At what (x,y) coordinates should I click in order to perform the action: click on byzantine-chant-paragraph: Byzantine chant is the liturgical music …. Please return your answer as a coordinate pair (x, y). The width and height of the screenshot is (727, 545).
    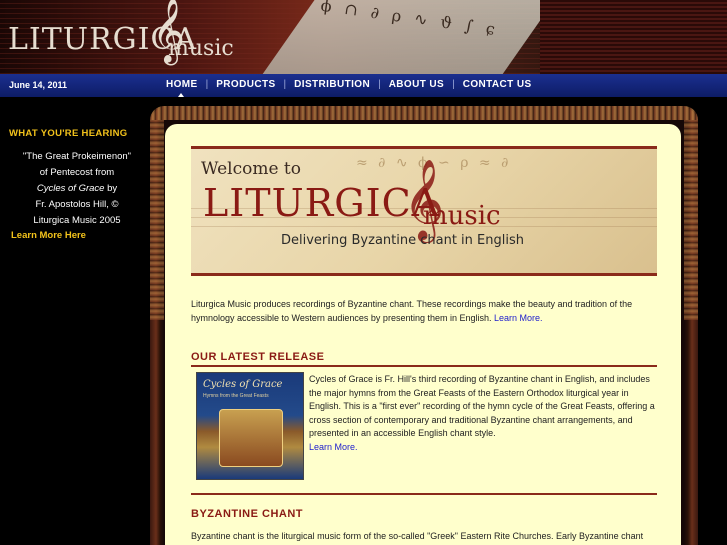
    Looking at the image, I should click on (417, 536).